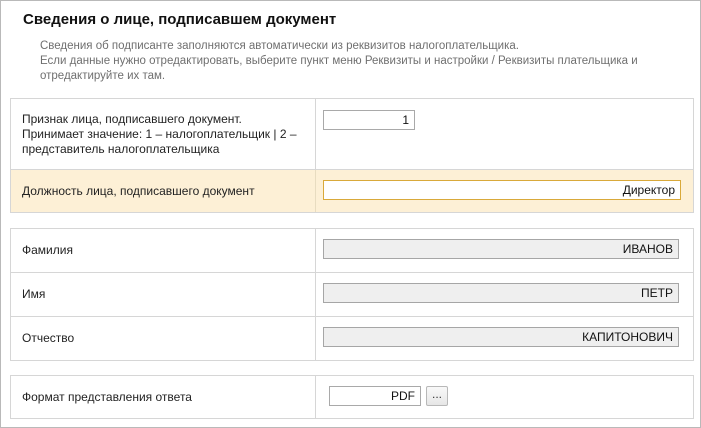  I want to click on name-label: Имя, so click(163, 294).